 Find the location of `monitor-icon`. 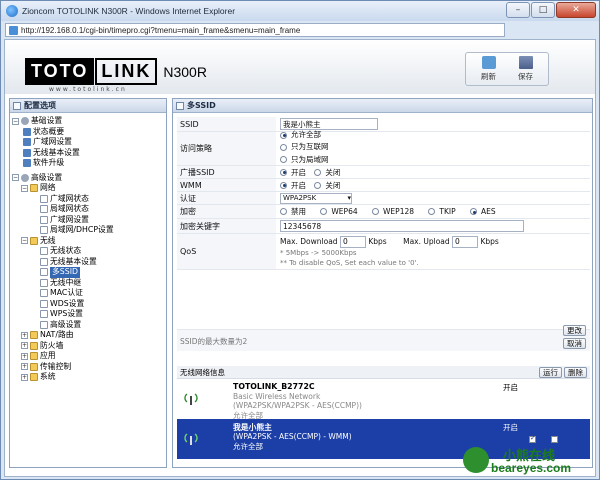

monitor-icon is located at coordinates (27, 131).